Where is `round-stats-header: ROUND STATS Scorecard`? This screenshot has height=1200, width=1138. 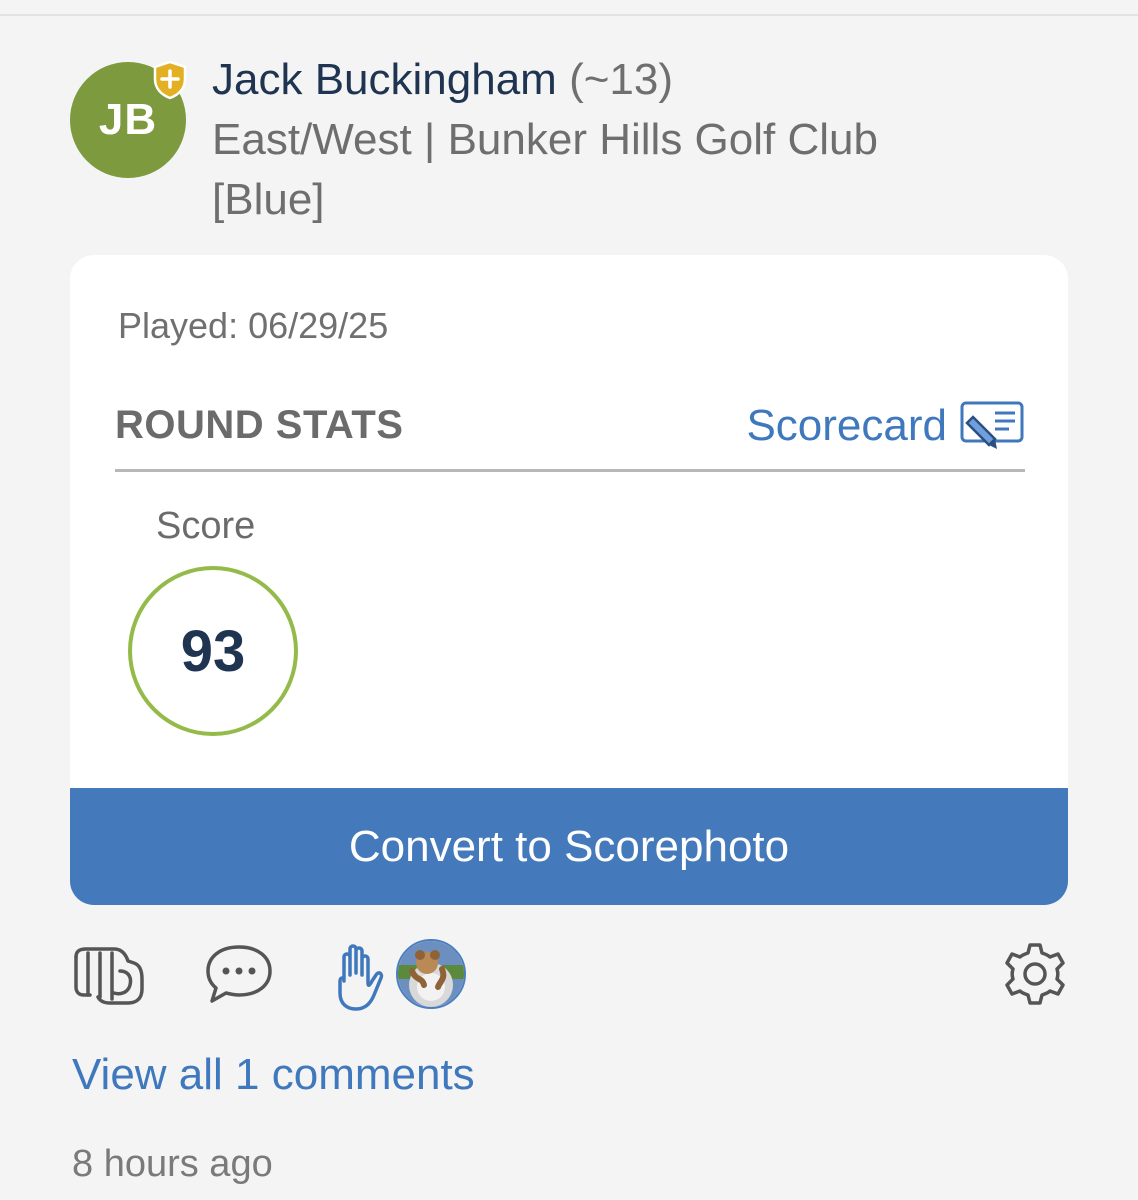
round-stats-header: ROUND STATS Scorecard is located at coordinates (570, 437).